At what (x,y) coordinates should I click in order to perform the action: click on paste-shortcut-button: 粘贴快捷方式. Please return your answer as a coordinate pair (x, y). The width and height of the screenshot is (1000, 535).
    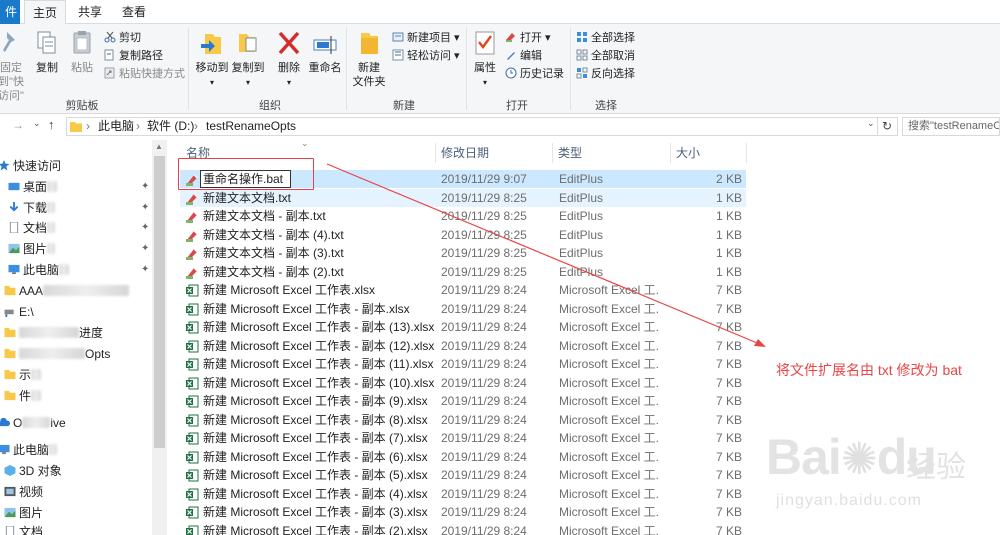
    Looking at the image, I should click on (144, 74).